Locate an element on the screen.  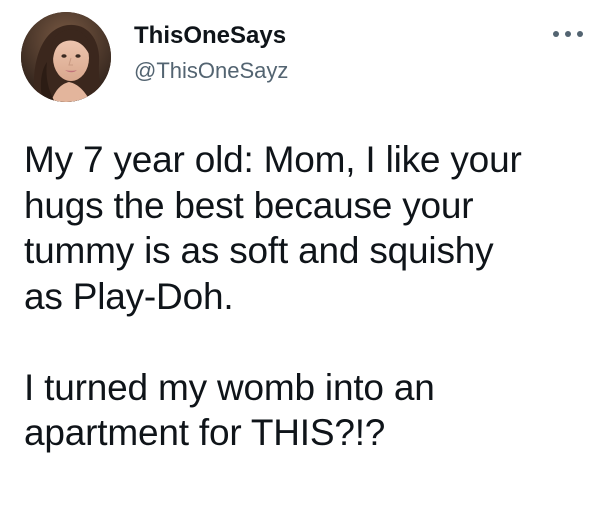
tweet-text-line: My 7 year old: Mom, I like your is located at coordinates (273, 159).